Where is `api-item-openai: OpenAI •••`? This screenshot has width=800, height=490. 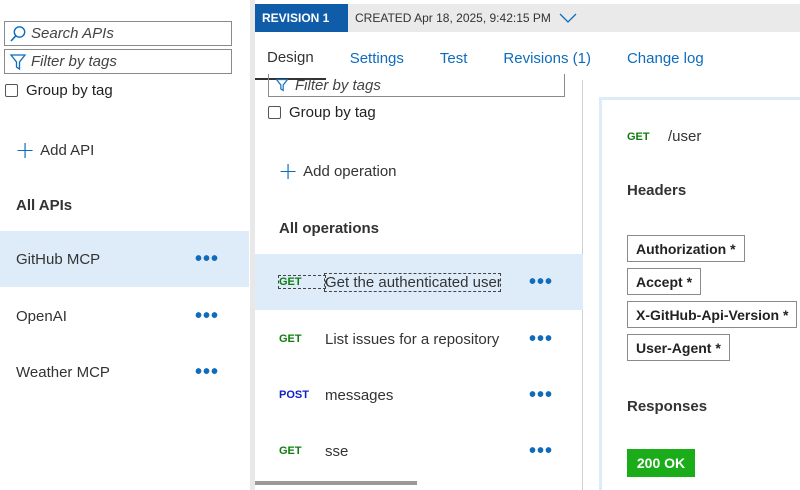 api-item-openai: OpenAI ••• is located at coordinates (124, 316).